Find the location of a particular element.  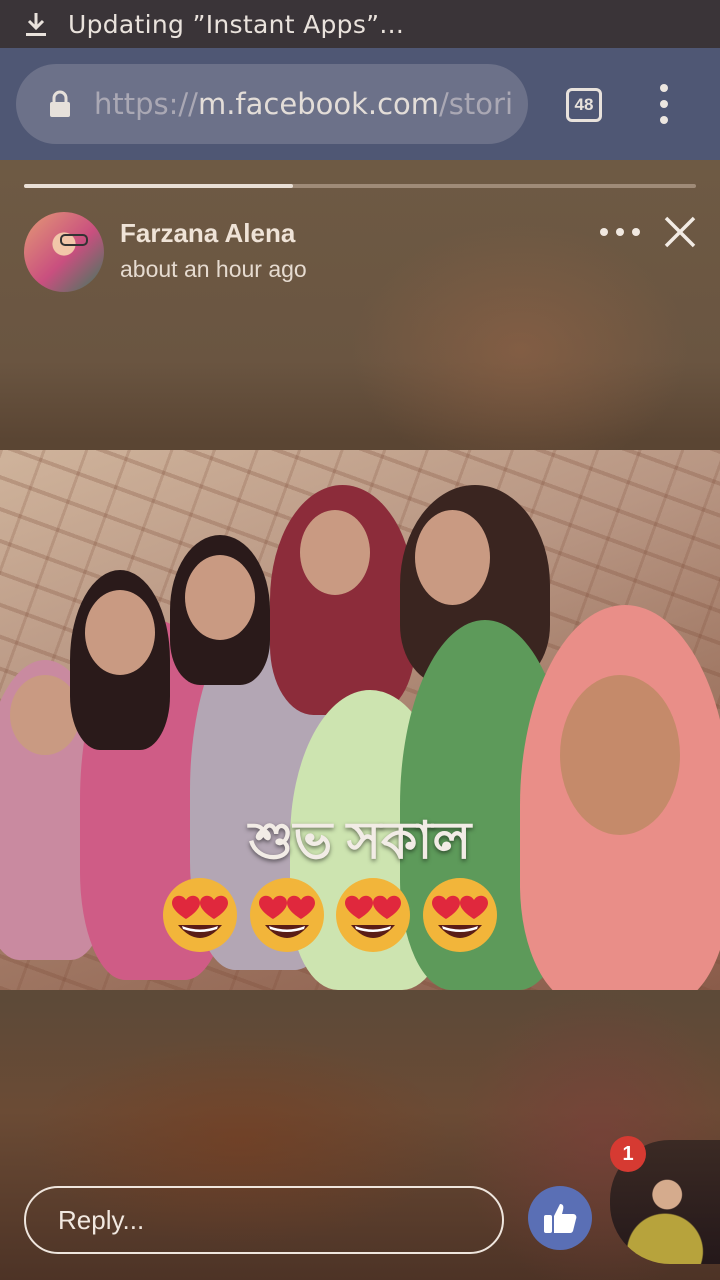

address-bar: https://m.facebook.com/storie is located at coordinates (272, 104).